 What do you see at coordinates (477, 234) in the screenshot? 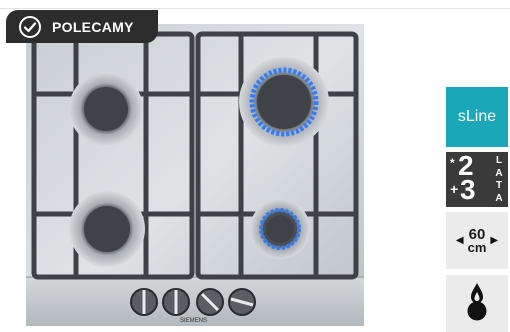
I see `width-value: 60` at bounding box center [477, 234].